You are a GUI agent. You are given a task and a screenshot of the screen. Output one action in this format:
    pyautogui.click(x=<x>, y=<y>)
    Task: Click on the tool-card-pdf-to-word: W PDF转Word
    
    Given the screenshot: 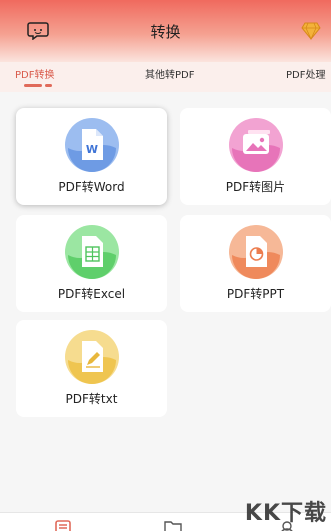 What is the action you would take?
    pyautogui.click(x=91, y=156)
    